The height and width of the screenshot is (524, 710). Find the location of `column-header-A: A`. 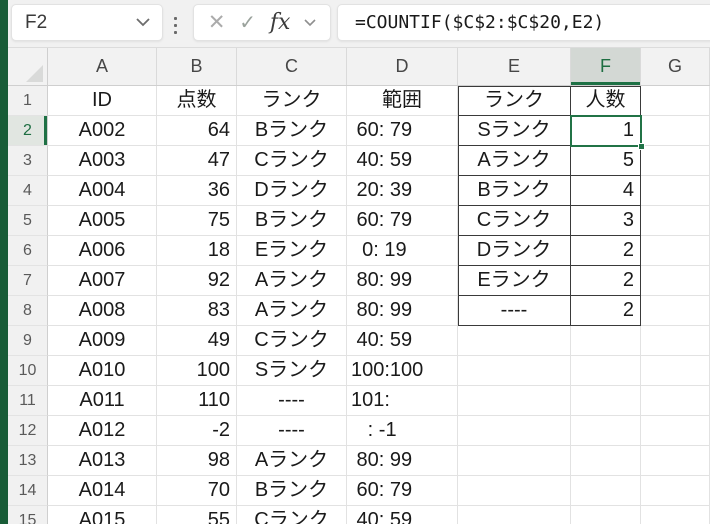

column-header-A: A is located at coordinates (102, 66).